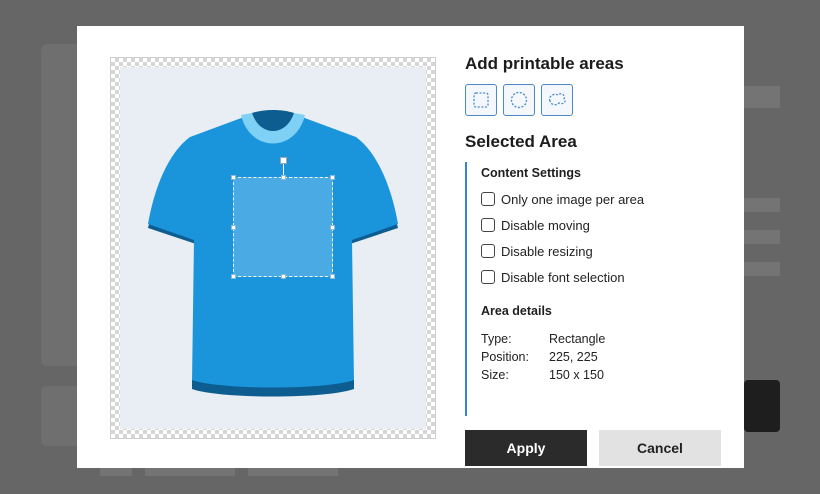 The image size is (820, 494). I want to click on apply-button: Apply, so click(526, 448).